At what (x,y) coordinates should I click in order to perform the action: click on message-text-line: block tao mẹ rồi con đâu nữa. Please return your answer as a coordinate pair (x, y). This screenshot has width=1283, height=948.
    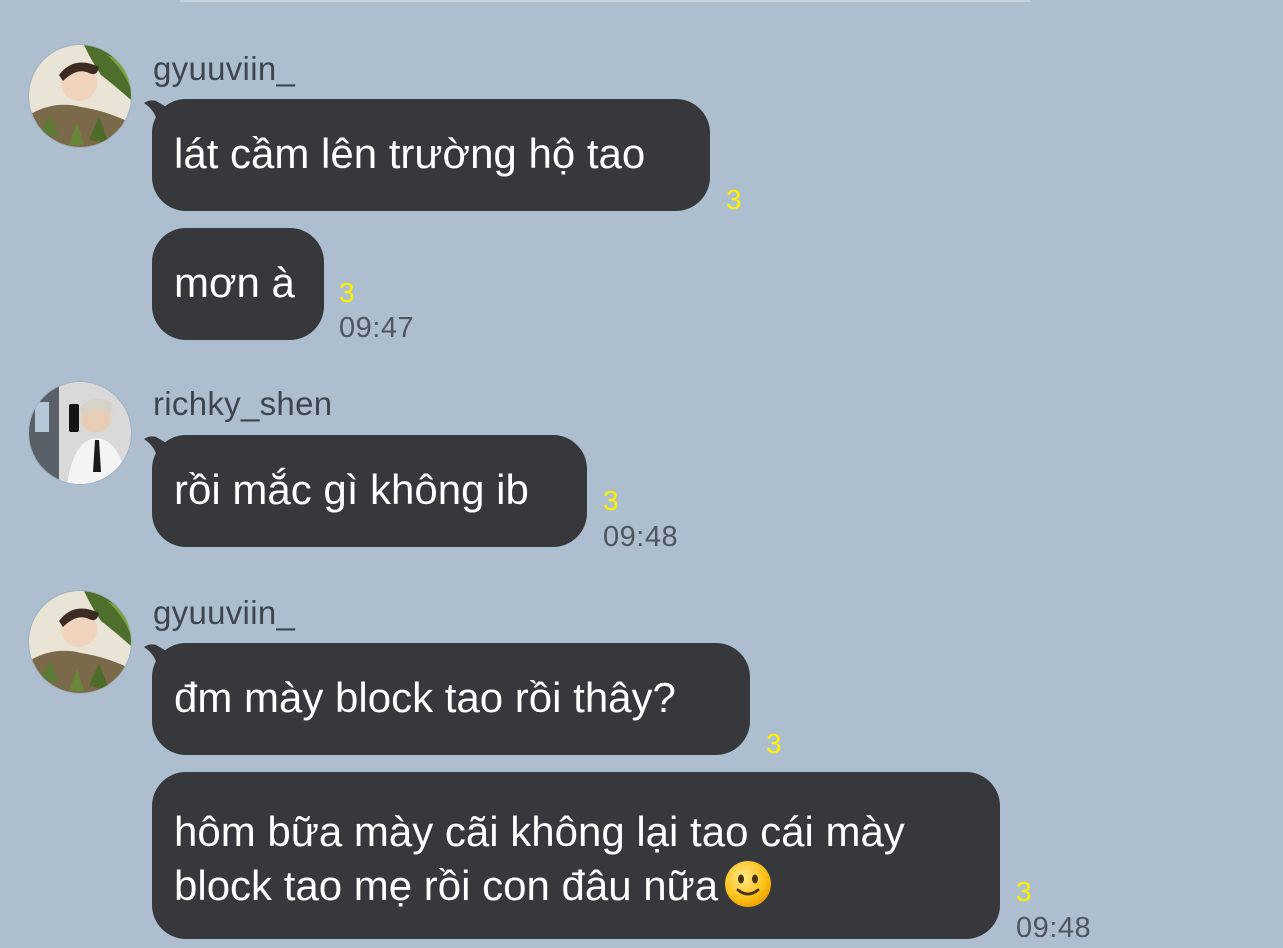
    Looking at the image, I should click on (575, 886).